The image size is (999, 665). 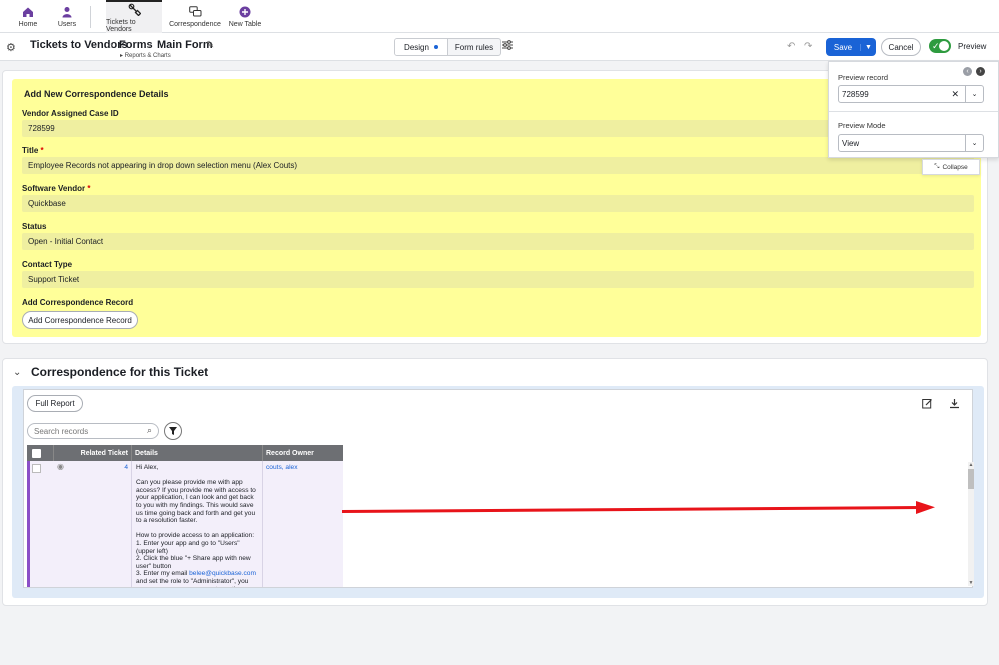 What do you see at coordinates (30, 150) in the screenshot?
I see `field-label-text: Title` at bounding box center [30, 150].